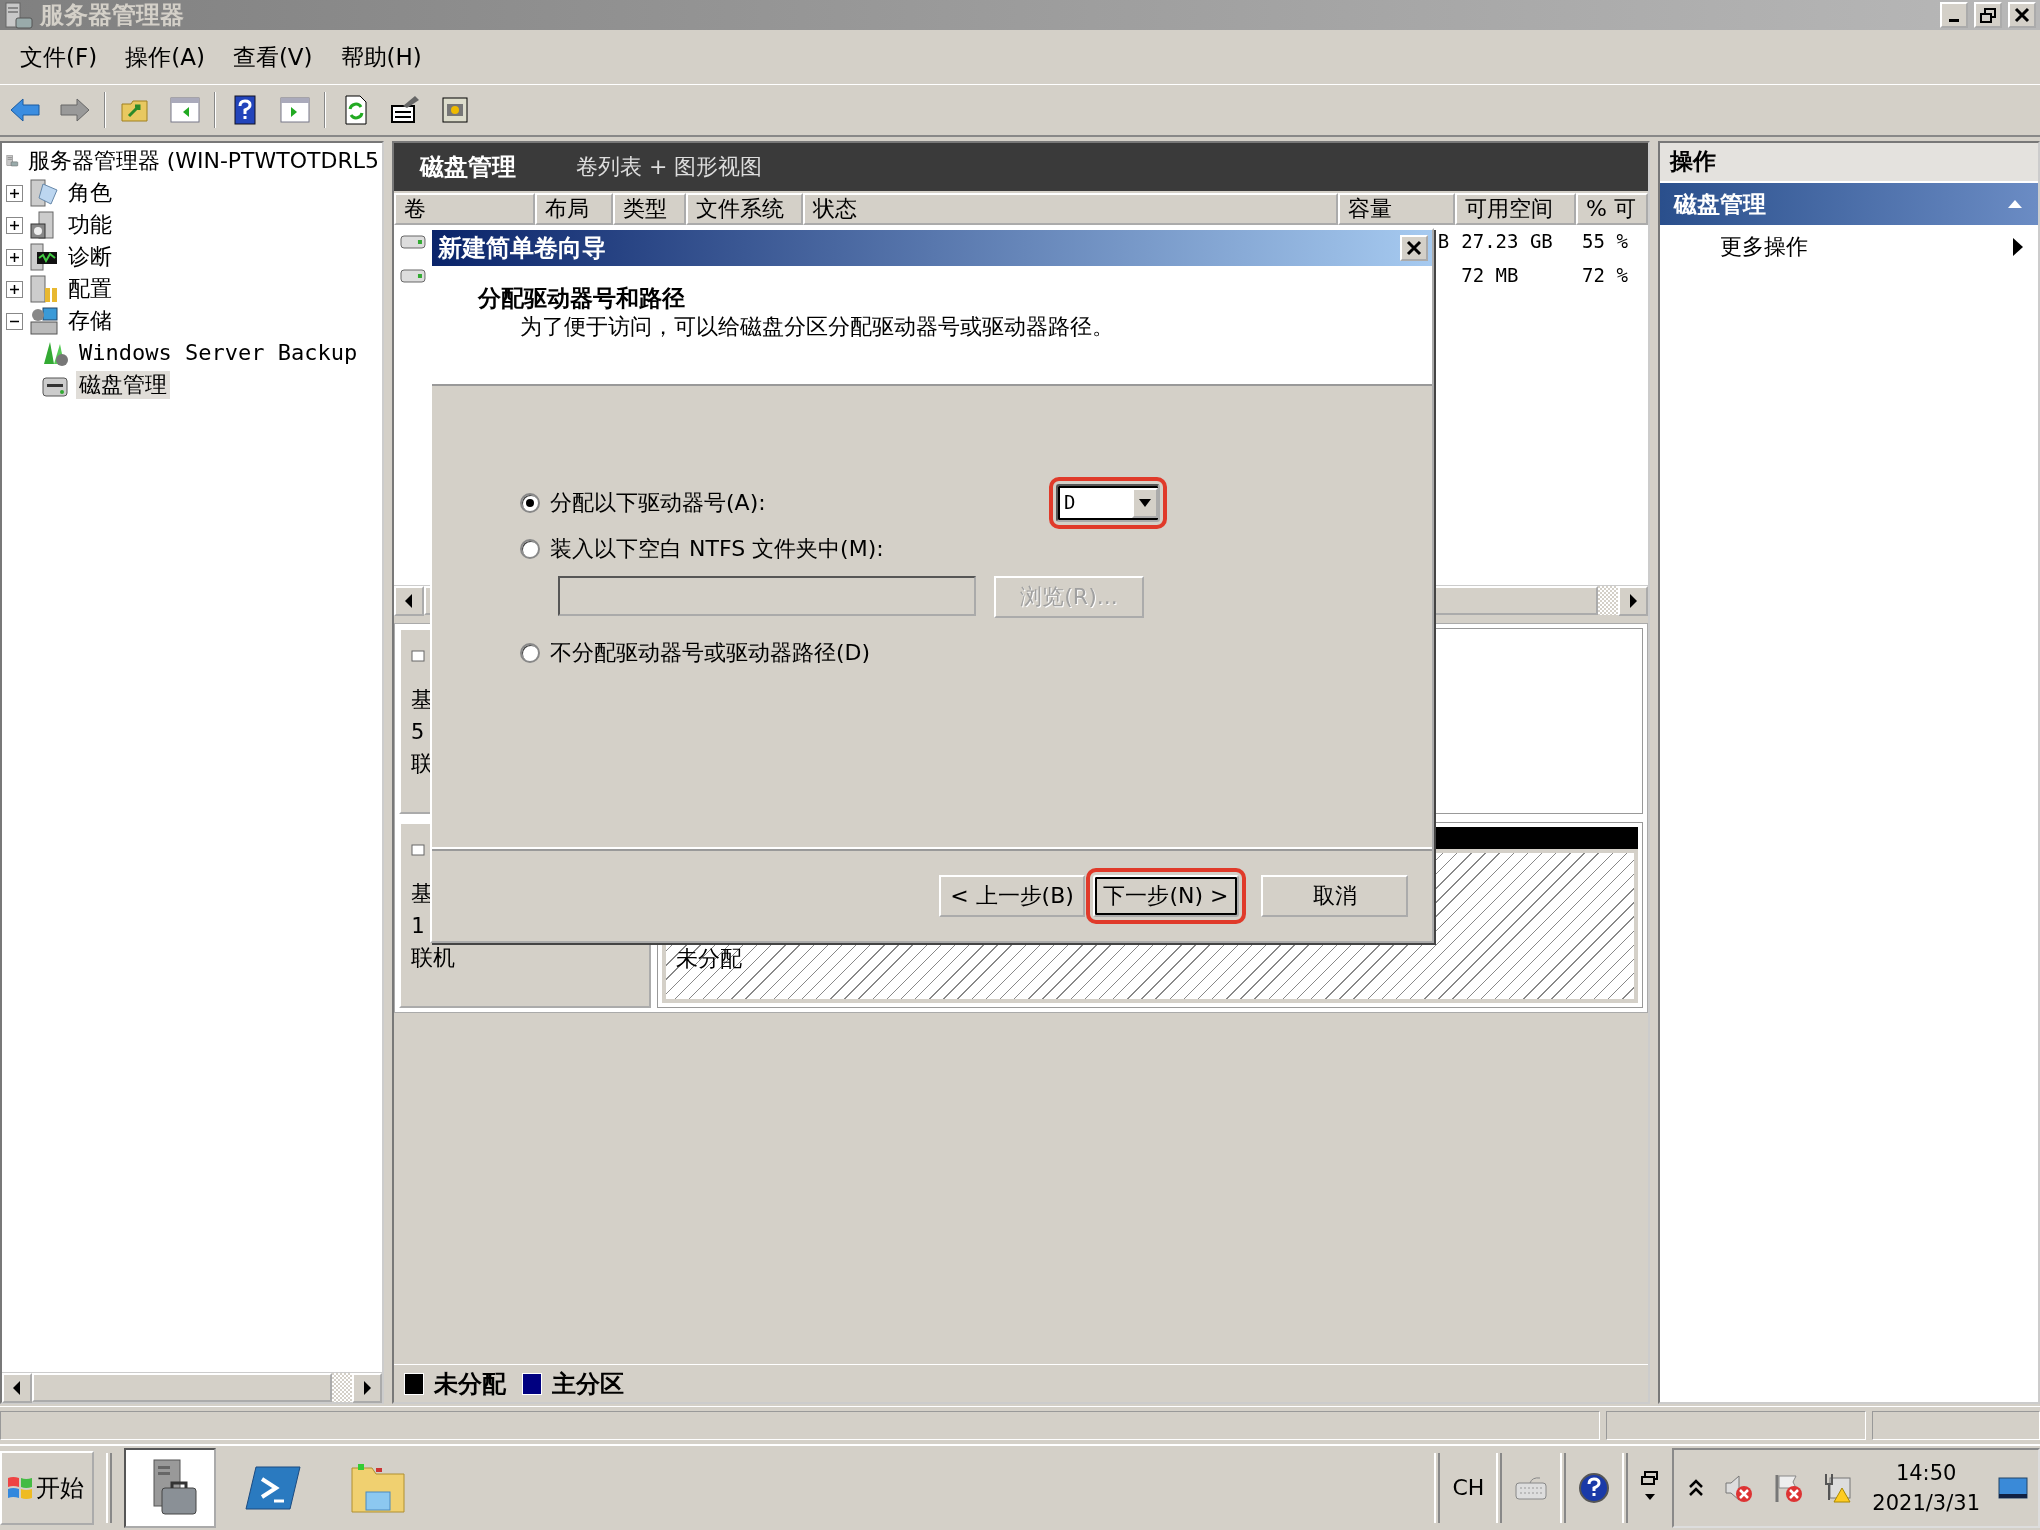 The width and height of the screenshot is (2040, 1530). What do you see at coordinates (1516, 209) in the screenshot?
I see `column-header: 可用空间` at bounding box center [1516, 209].